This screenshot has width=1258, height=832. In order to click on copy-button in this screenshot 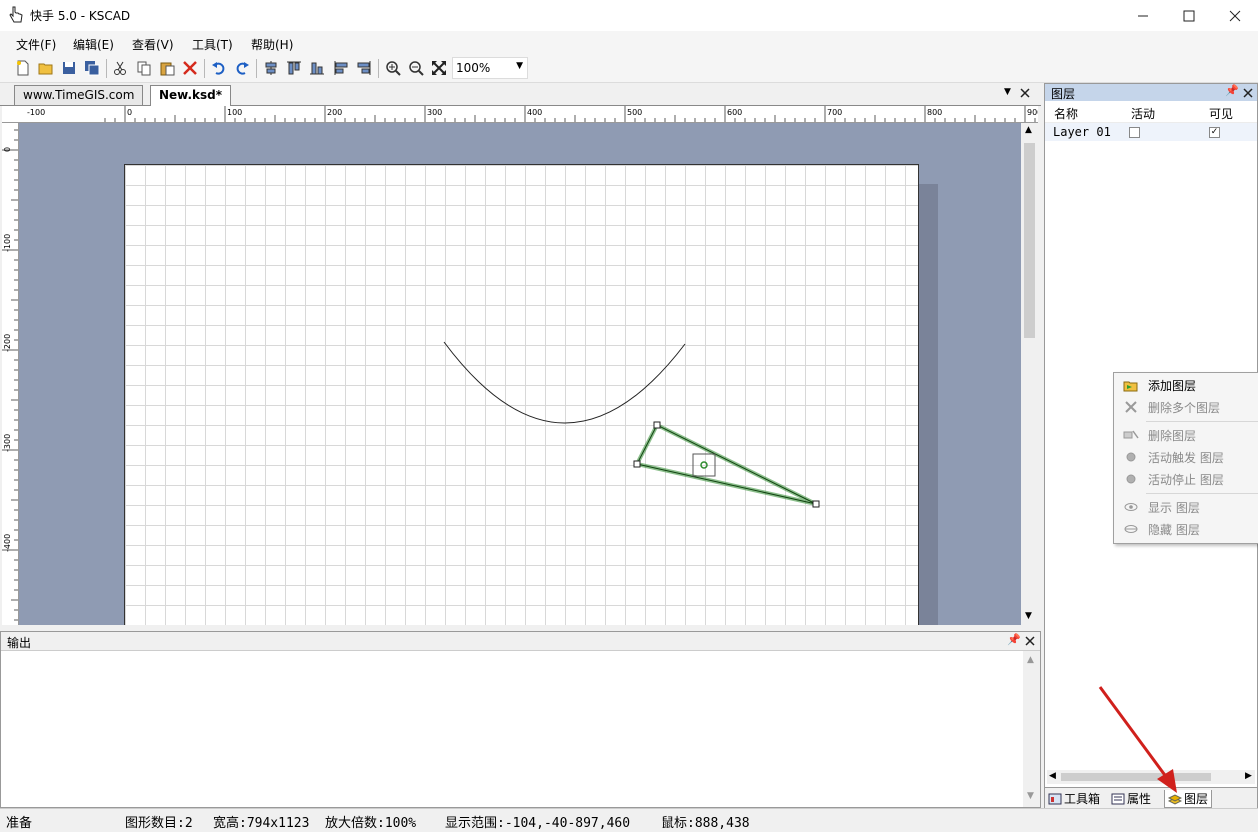, I will do `click(144, 68)`.